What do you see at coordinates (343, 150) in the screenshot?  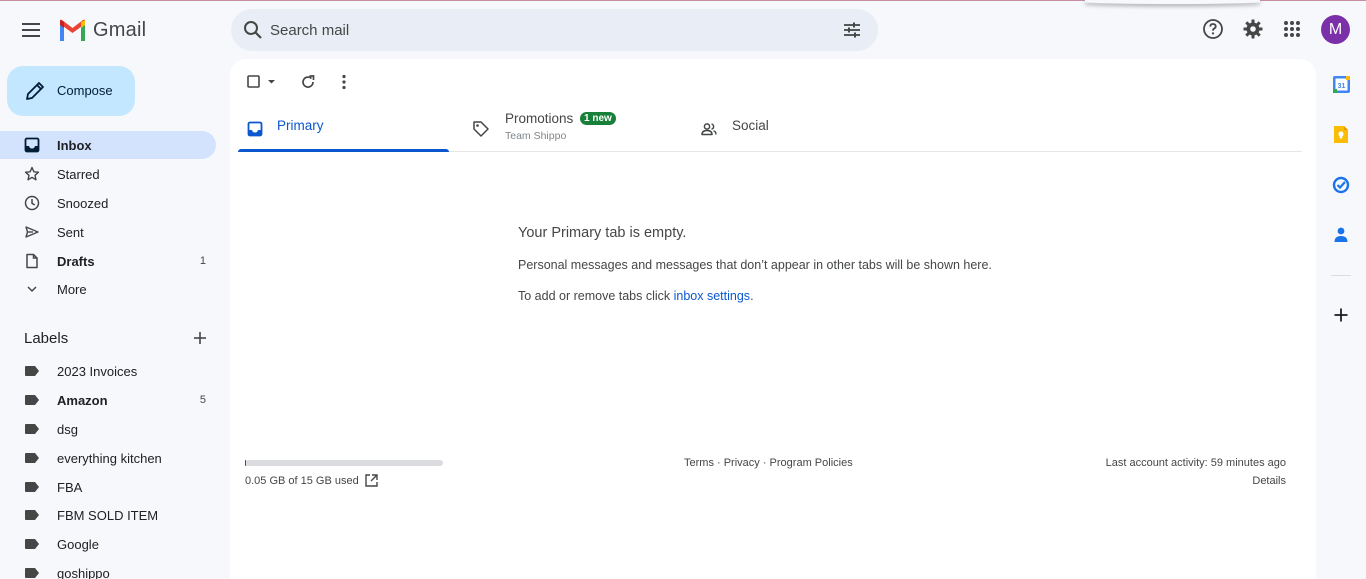 I see `active-tab-indicator` at bounding box center [343, 150].